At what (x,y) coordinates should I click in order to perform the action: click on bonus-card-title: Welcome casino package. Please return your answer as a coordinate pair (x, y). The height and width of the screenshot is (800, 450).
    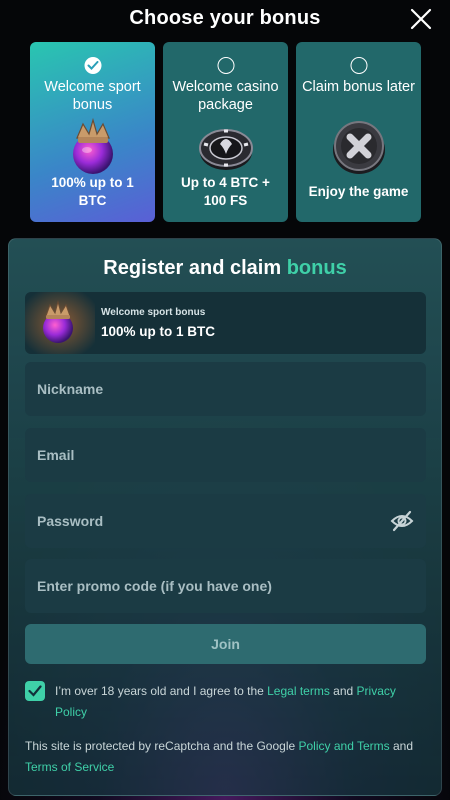
    Looking at the image, I should click on (225, 96).